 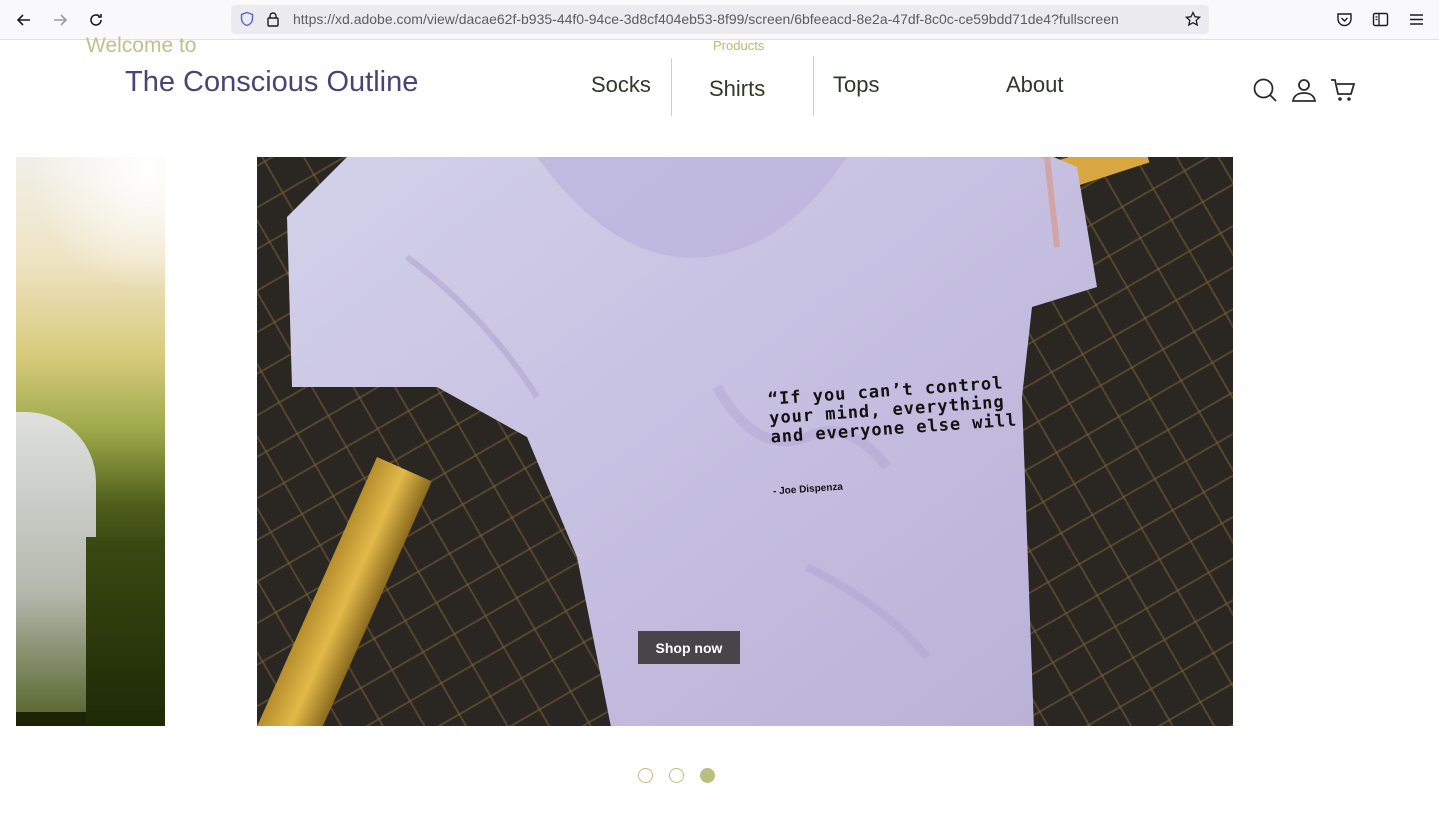 What do you see at coordinates (141, 45) in the screenshot?
I see `welcome-text: Welcome to` at bounding box center [141, 45].